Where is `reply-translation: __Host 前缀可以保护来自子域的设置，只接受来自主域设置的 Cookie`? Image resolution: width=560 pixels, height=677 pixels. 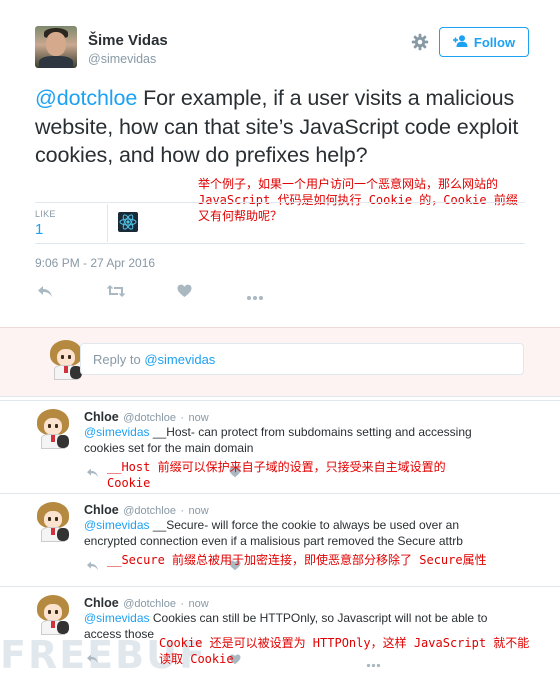 reply-translation: __Host 前缀可以保护来自子域的设置，只接受来自主域设置的 Cookie is located at coordinates (276, 475).